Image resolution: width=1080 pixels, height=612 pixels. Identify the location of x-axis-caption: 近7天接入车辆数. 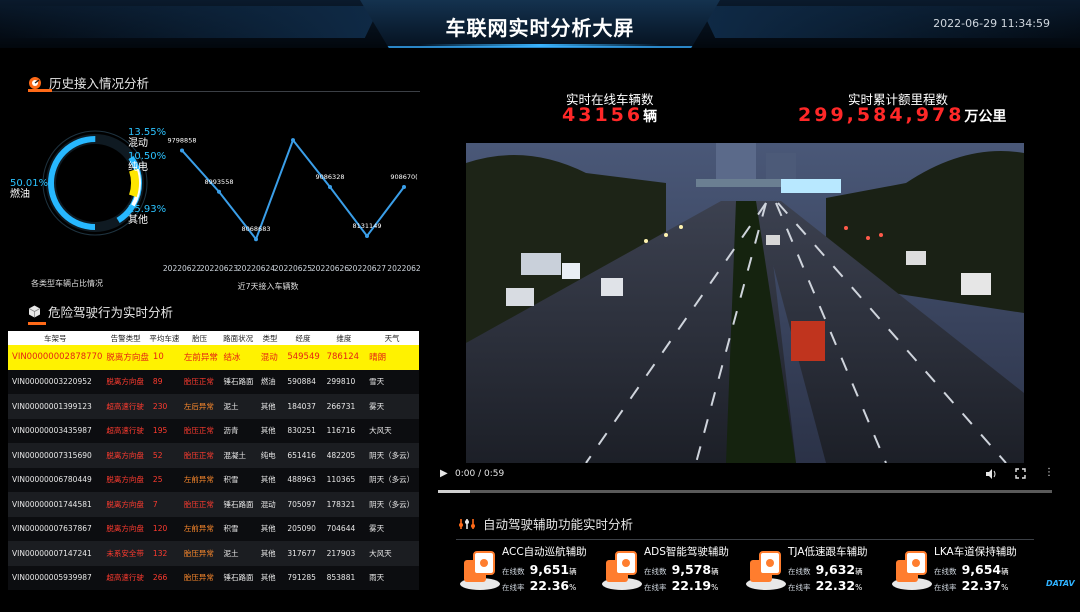
(267, 286).